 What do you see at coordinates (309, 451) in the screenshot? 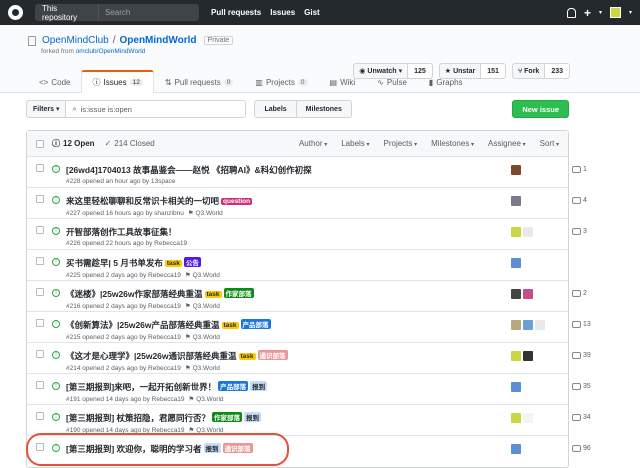
I see `issue-row: ! [第三期报到] 欢迎你，聪明的学习者 报到 通识部落 96` at bounding box center [309, 451].